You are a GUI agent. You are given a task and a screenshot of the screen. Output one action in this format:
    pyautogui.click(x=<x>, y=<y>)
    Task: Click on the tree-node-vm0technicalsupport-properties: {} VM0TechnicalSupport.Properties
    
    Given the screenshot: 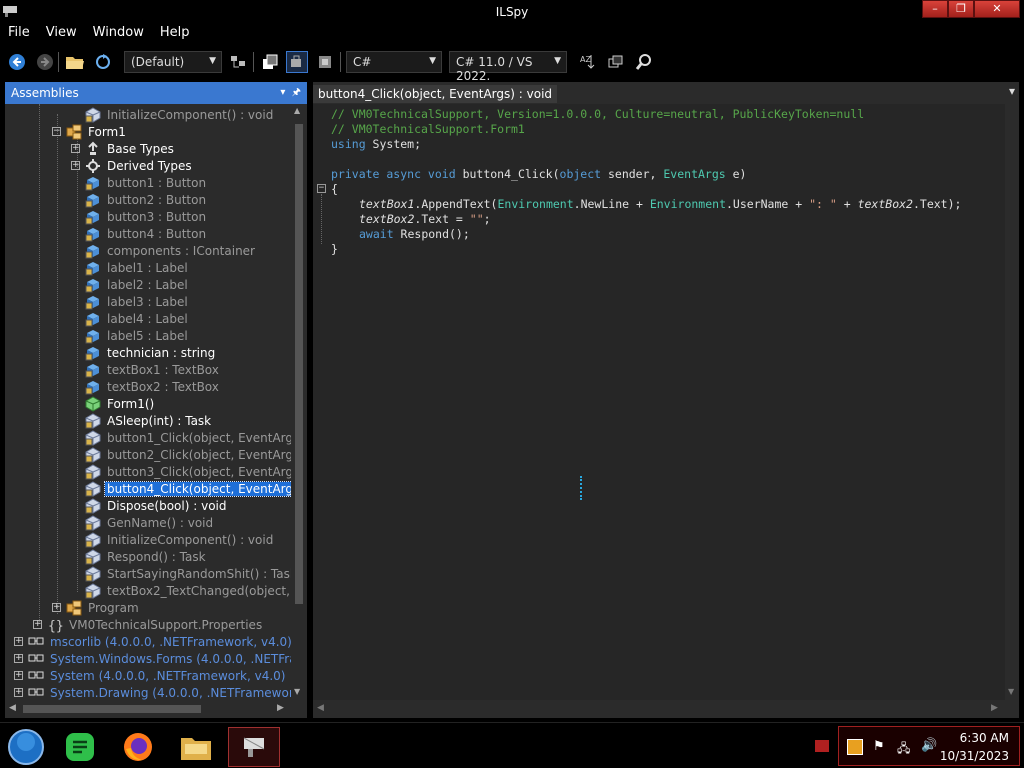 What is the action you would take?
    pyautogui.click(x=155, y=625)
    